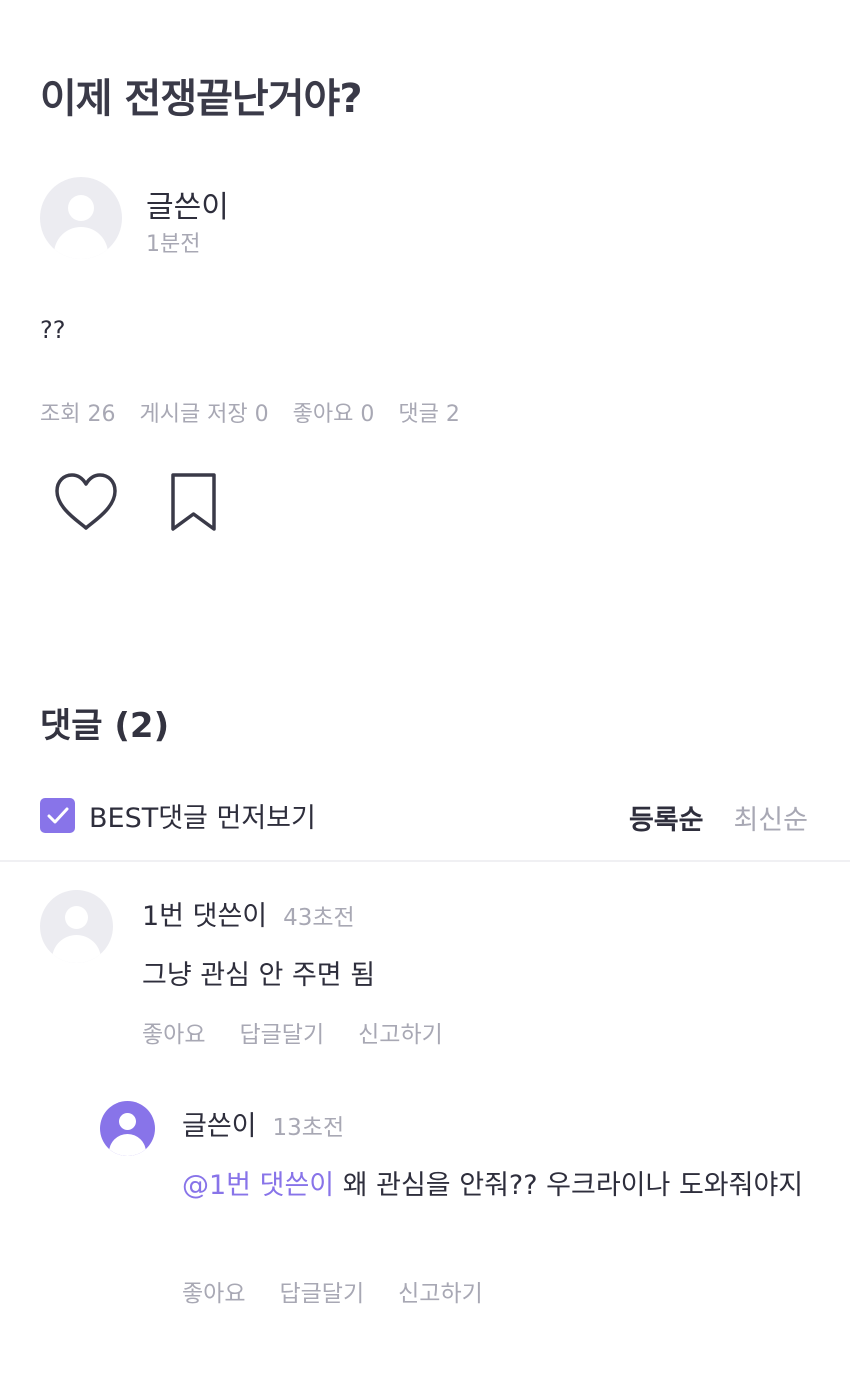 Image resolution: width=850 pixels, height=1385 pixels. I want to click on checkbox, so click(57, 815).